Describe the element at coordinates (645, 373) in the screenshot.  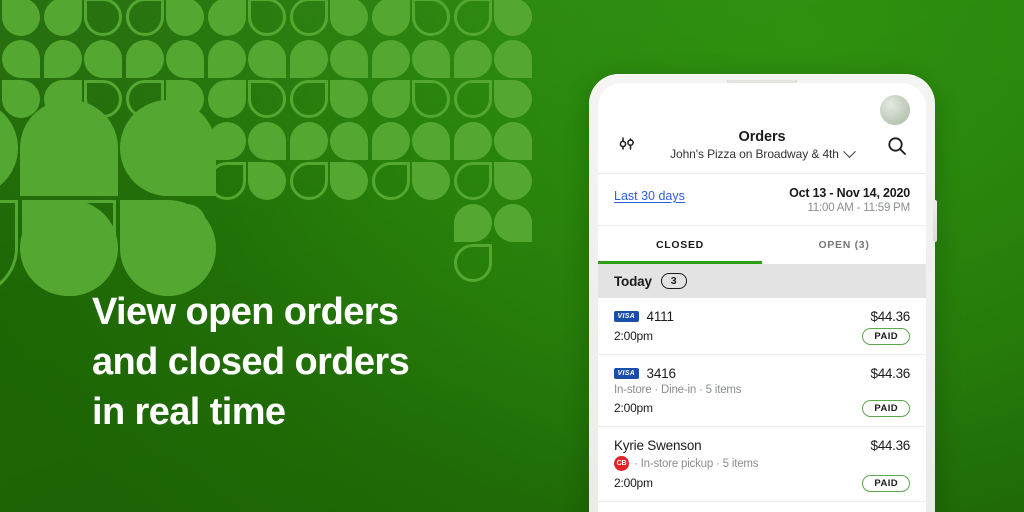
I see `order-identity: VISA 3416` at that location.